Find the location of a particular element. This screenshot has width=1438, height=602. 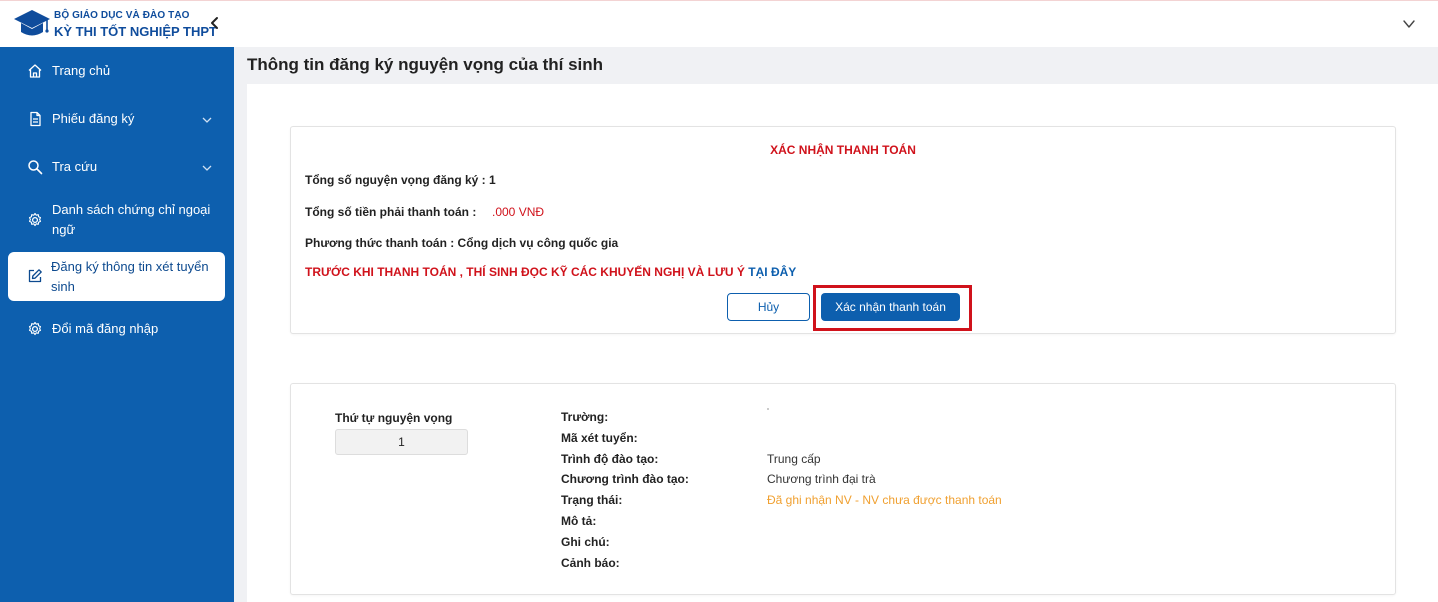

sidebar-item-label: Trang chủ is located at coordinates (81, 70).